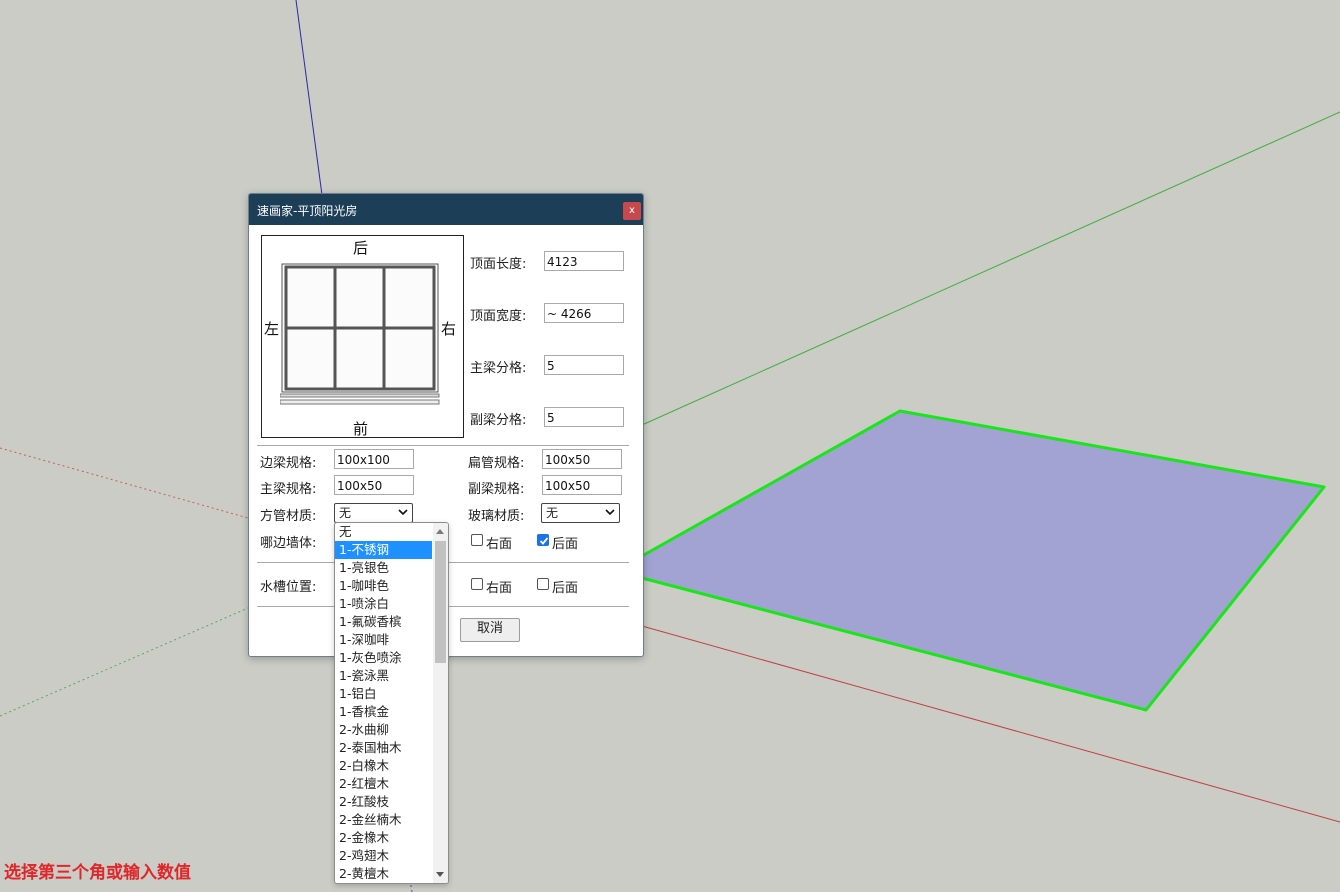 The height and width of the screenshot is (892, 1340). Describe the element at coordinates (499, 544) in the screenshot. I see `wall-right-label: 右面` at that location.